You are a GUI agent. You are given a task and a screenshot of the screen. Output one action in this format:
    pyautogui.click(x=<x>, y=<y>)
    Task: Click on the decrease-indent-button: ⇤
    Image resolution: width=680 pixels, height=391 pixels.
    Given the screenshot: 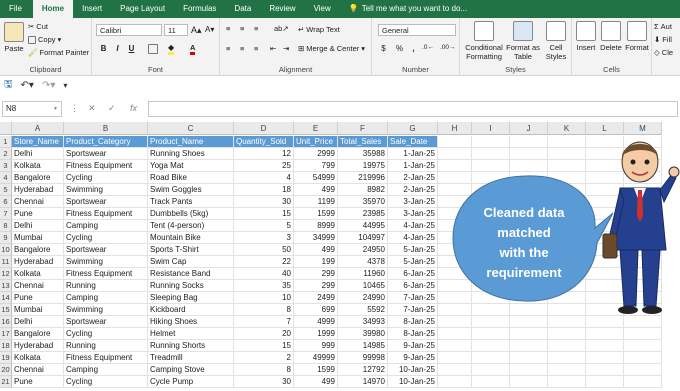 What is the action you would take?
    pyautogui.click(x=273, y=48)
    